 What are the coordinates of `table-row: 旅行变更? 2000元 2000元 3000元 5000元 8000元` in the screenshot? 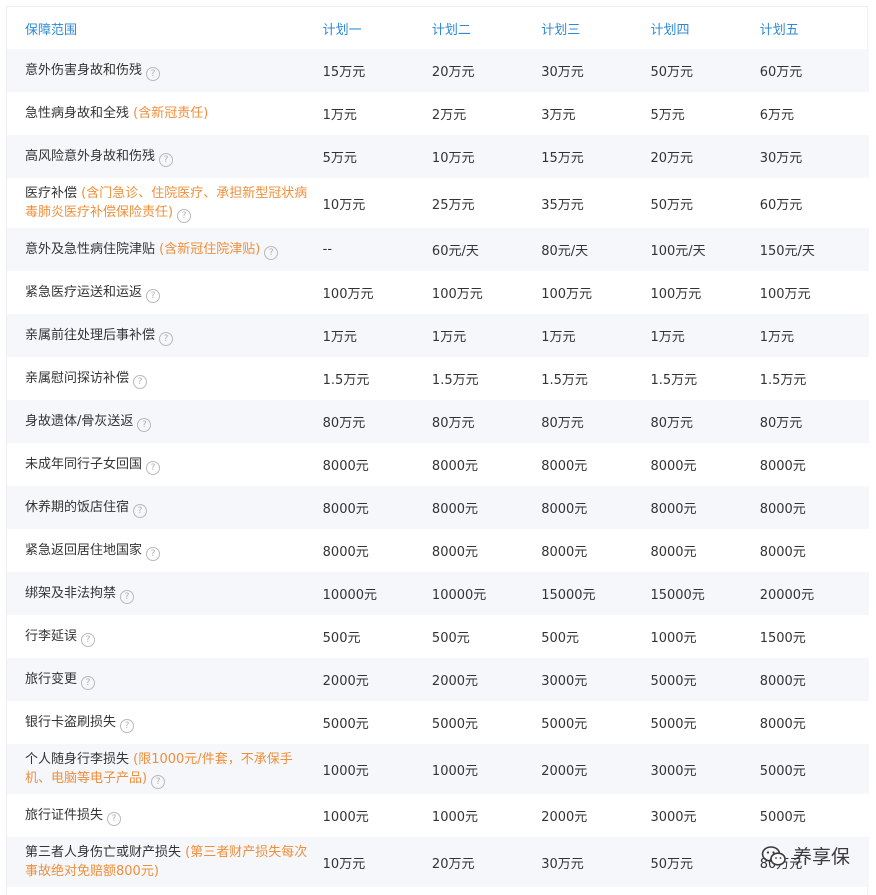 It's located at (438, 679).